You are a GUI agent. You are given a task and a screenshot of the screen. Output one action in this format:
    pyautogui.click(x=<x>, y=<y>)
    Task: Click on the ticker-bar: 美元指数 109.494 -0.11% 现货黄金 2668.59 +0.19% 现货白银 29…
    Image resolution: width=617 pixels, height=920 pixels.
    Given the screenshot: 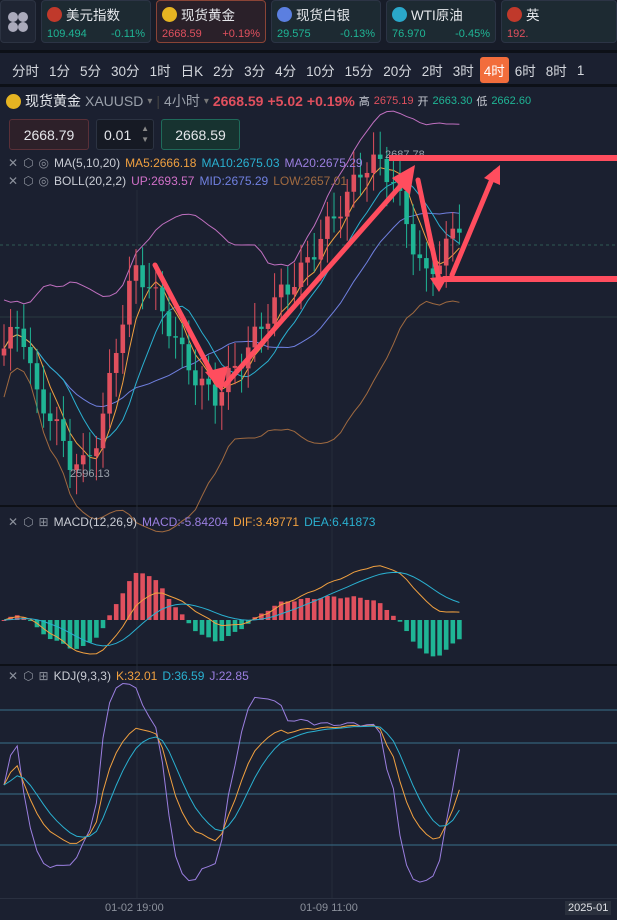 What is the action you would take?
    pyautogui.click(x=308, y=25)
    